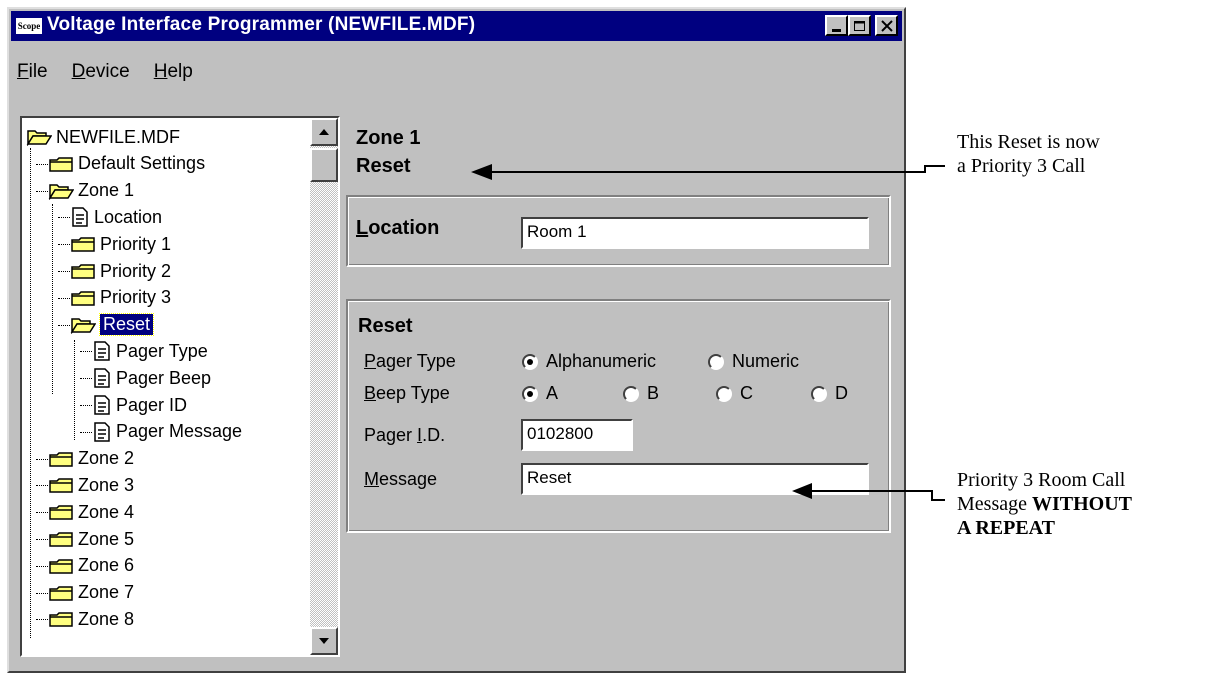 Image resolution: width=1225 pixels, height=674 pixels. What do you see at coordinates (708, 172) in the screenshot?
I see `arrow-top` at bounding box center [708, 172].